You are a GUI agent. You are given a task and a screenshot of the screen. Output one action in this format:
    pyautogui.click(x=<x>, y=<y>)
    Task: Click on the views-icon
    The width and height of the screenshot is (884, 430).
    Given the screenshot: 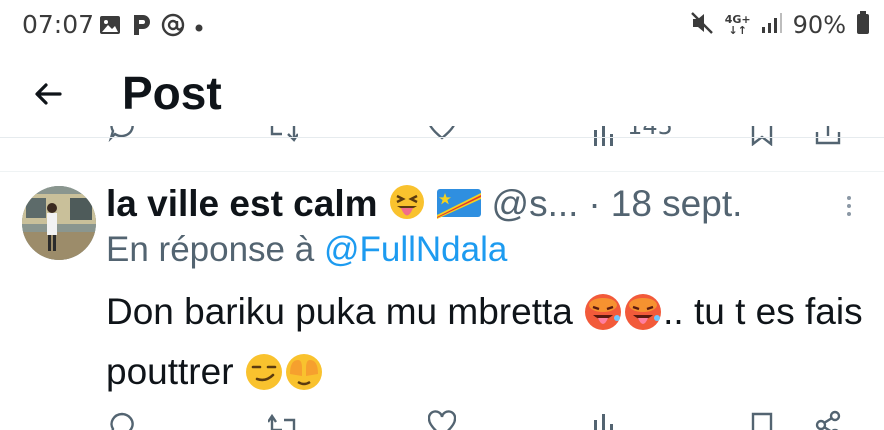 What is the action you would take?
    pyautogui.click(x=604, y=421)
    